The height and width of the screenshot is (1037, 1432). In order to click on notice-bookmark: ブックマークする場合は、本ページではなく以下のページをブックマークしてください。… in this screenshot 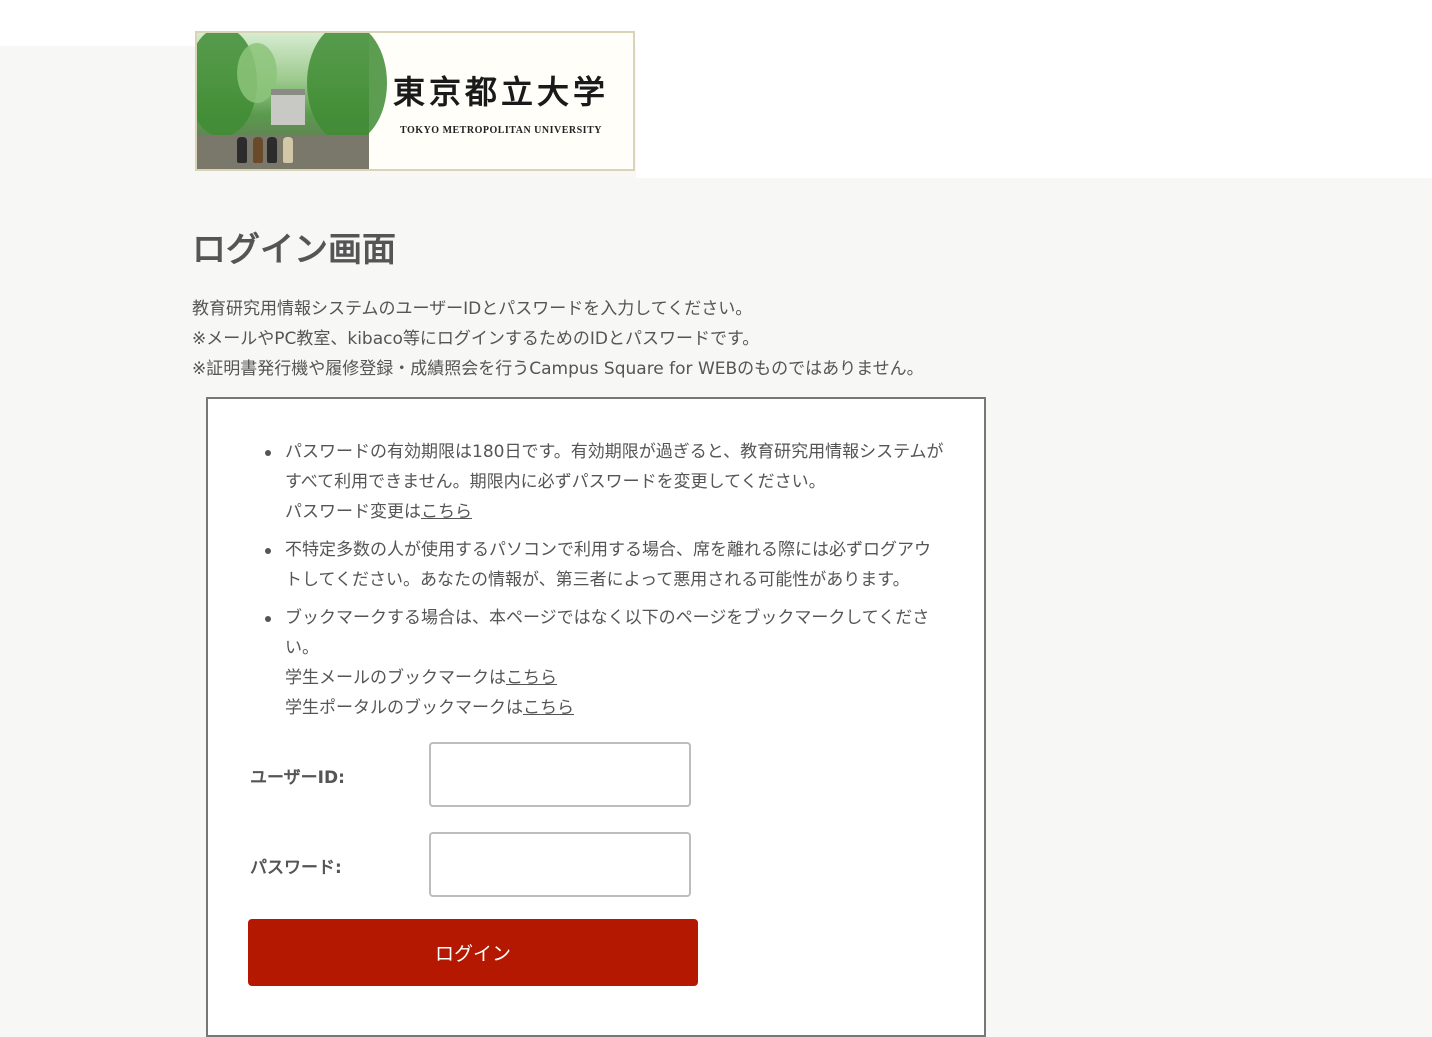, I will do `click(596, 663)`.